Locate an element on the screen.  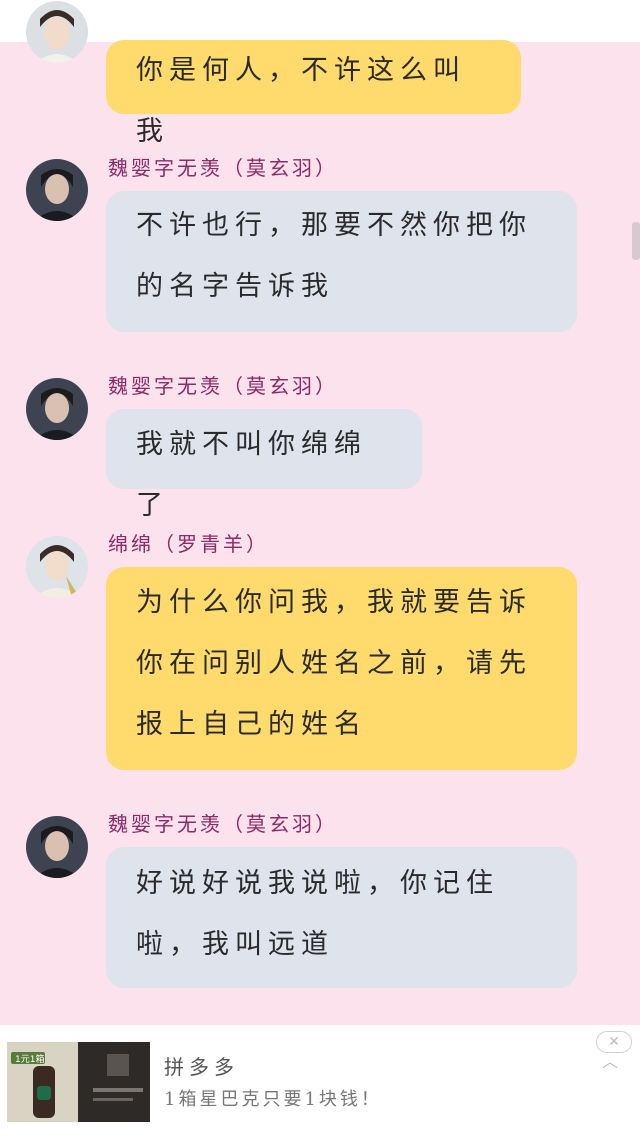
ad-brand: 拼多多 is located at coordinates (201, 1067).